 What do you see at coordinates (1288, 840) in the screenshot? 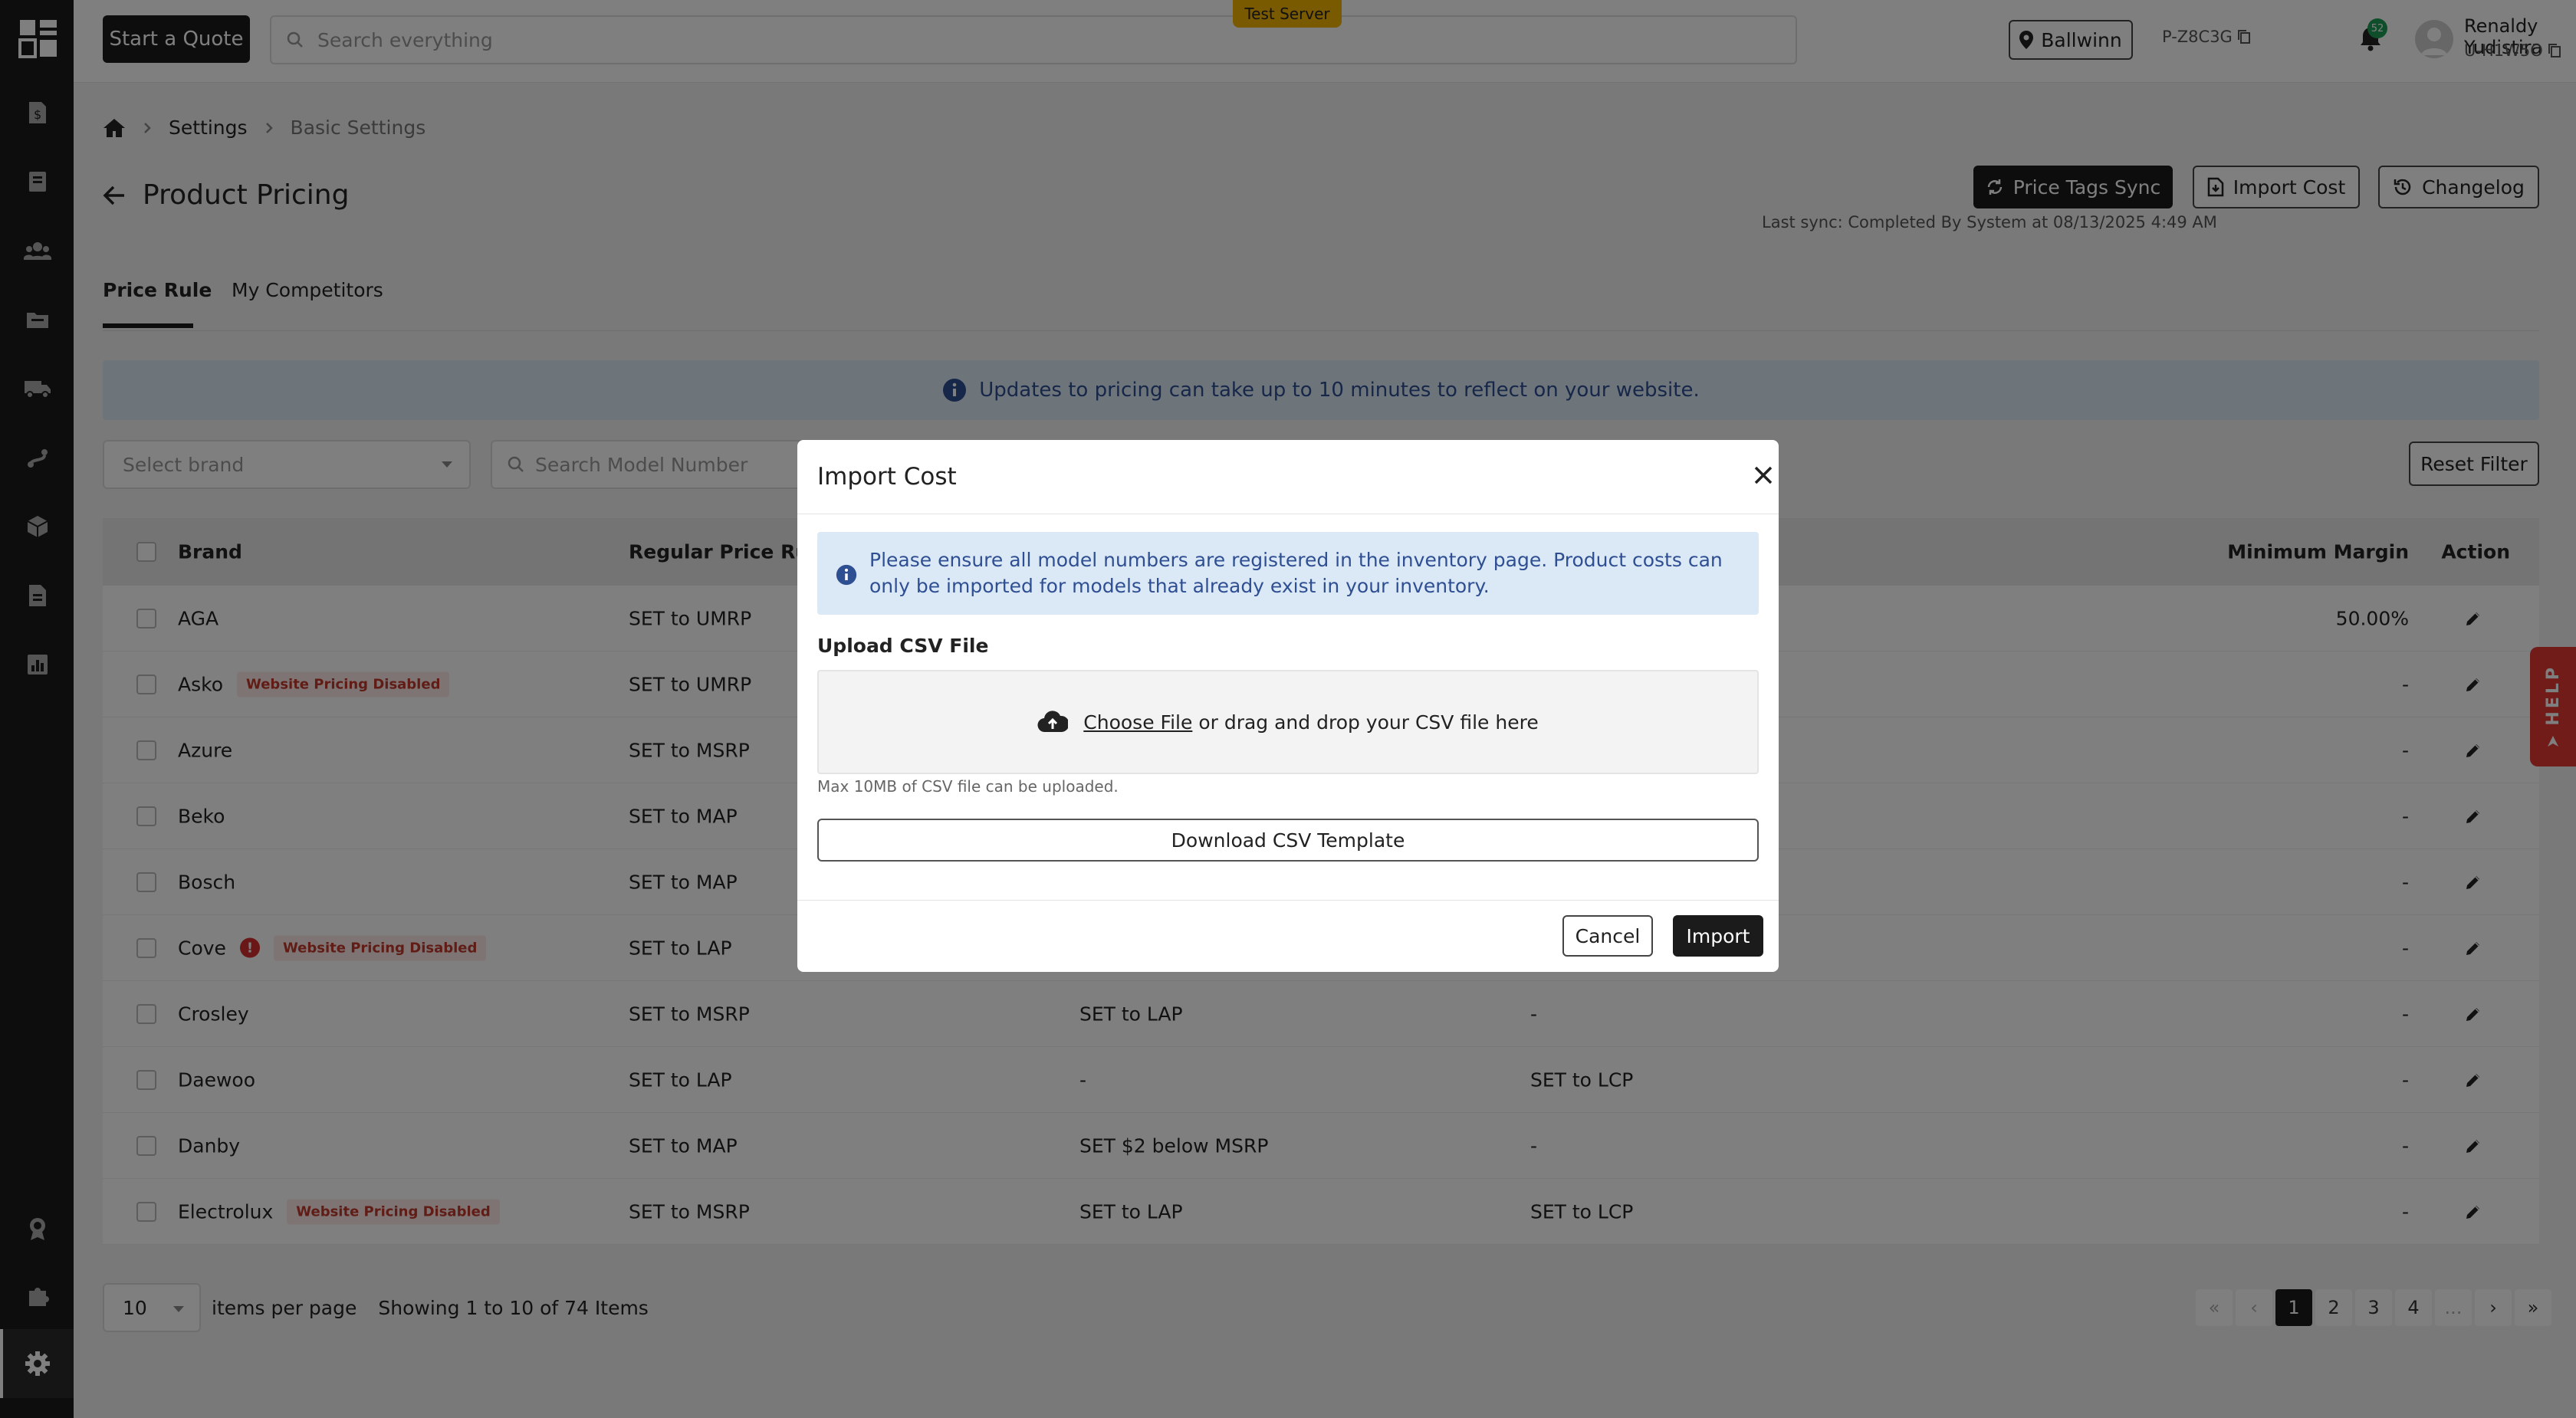
I see `download-csv-template-button: Download CSV Template` at bounding box center [1288, 840].